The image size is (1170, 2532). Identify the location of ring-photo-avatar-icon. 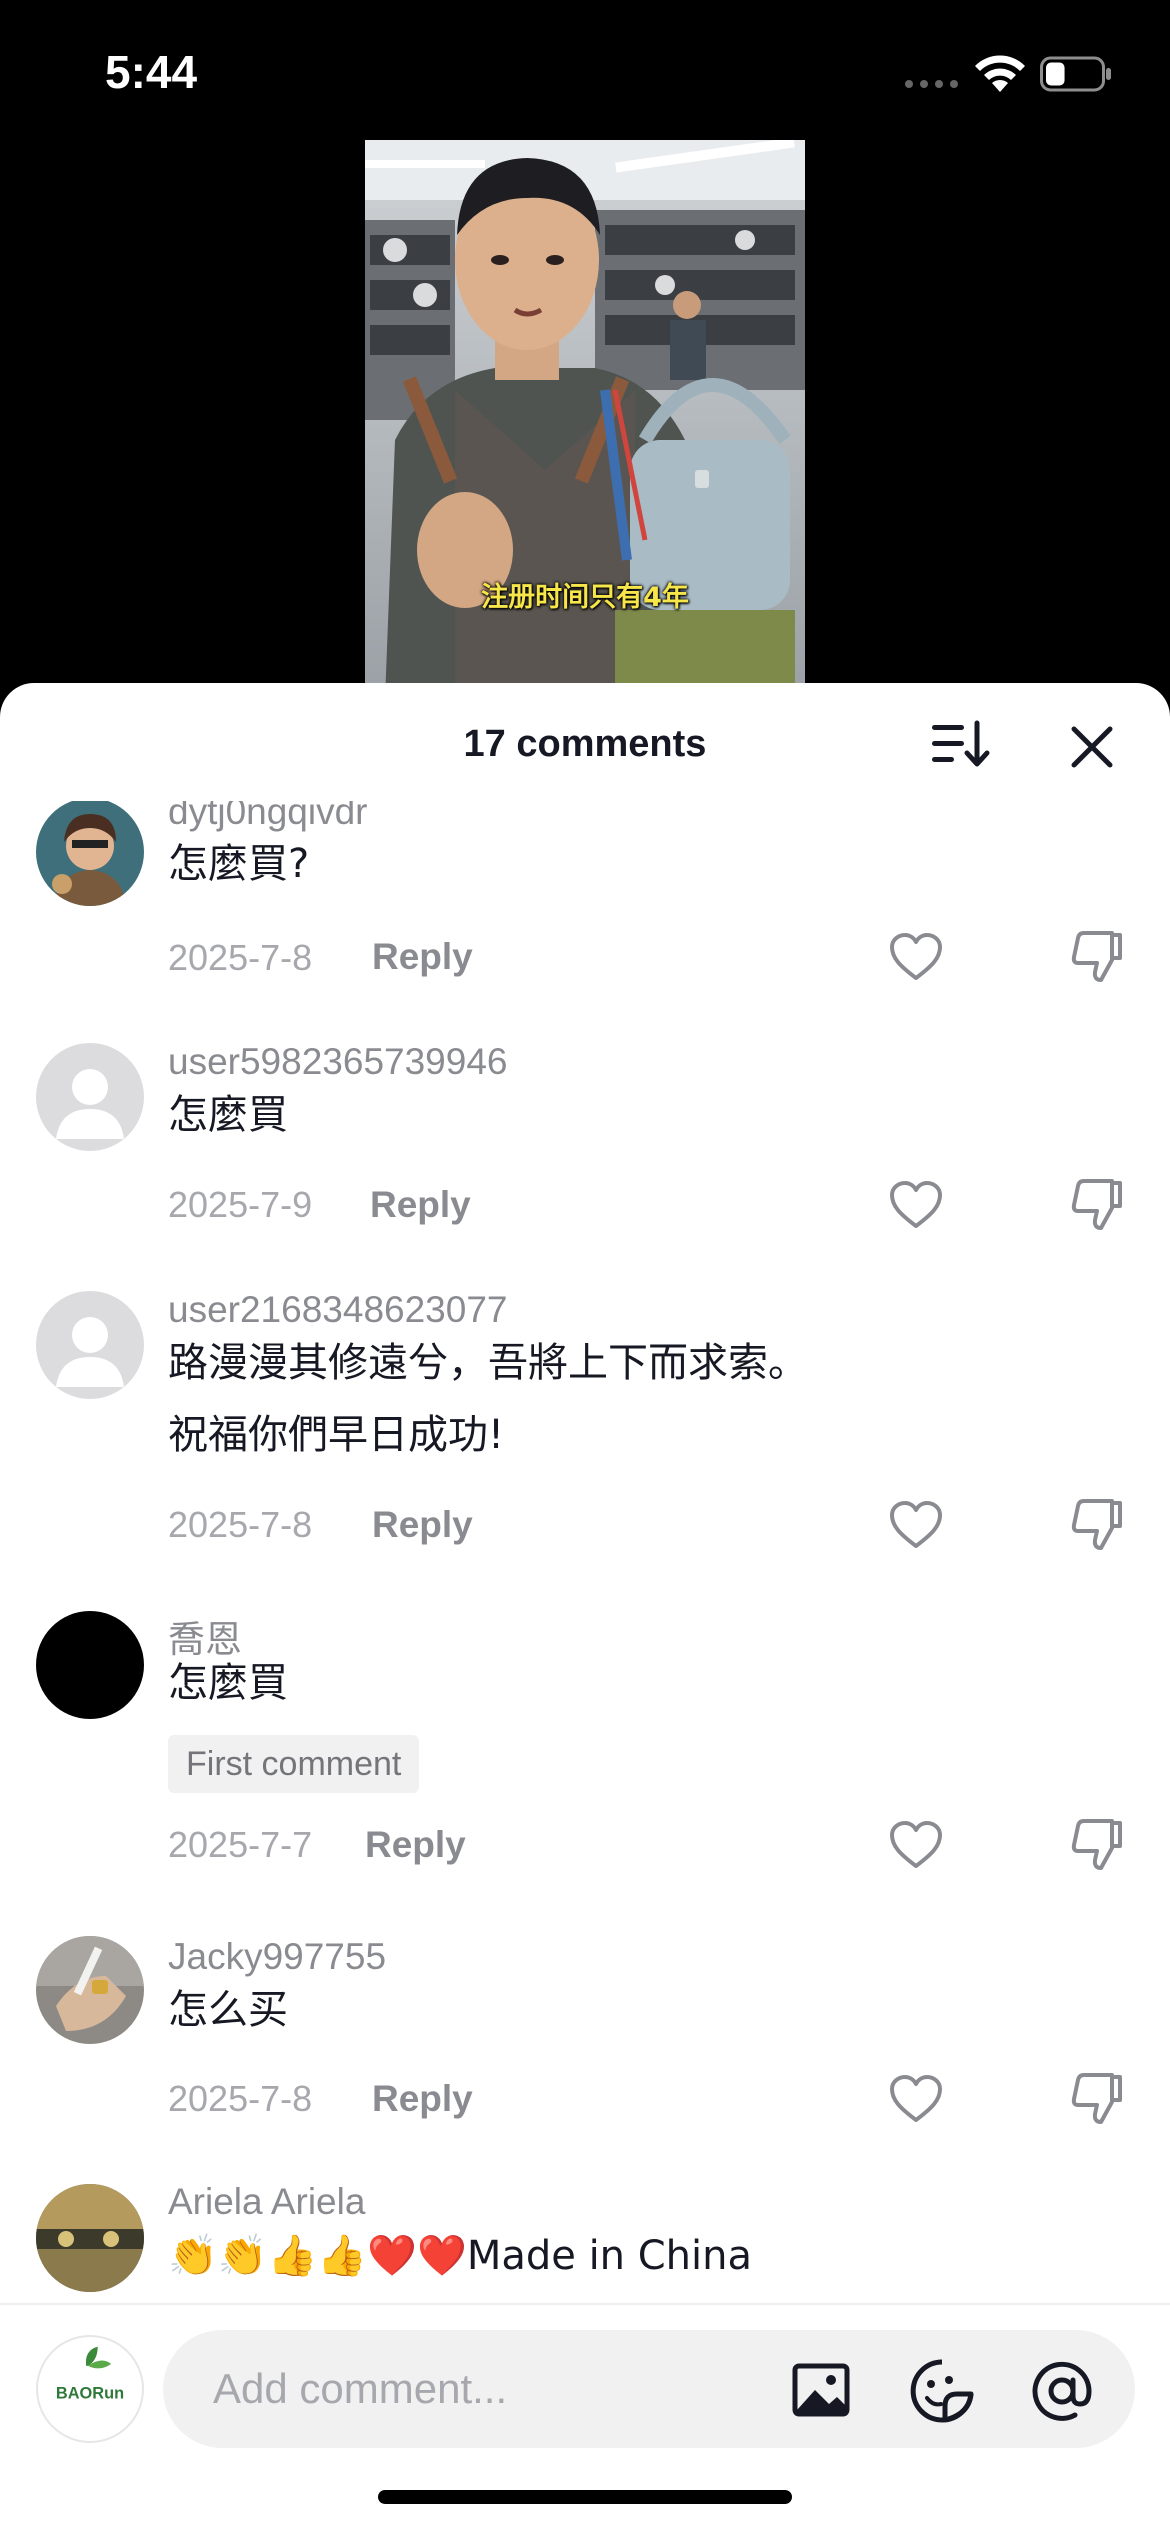
(90, 1990).